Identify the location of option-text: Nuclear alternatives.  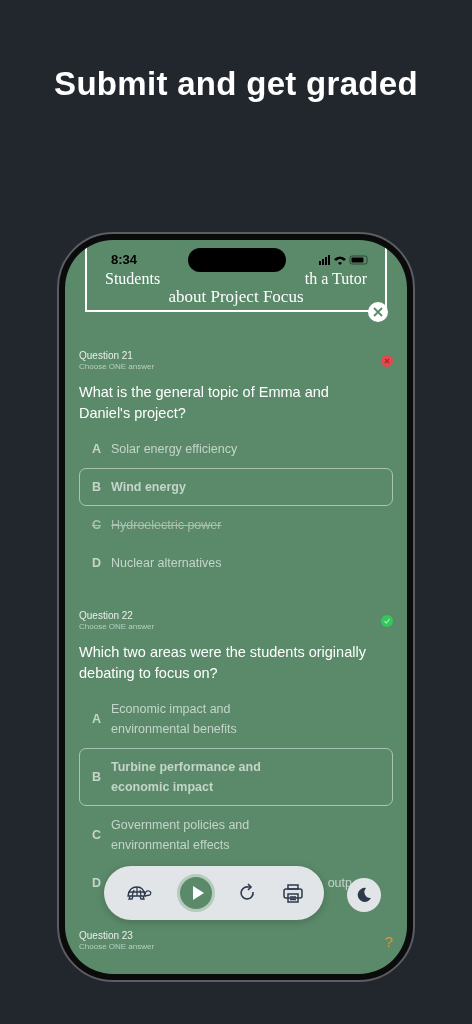
(166, 563).